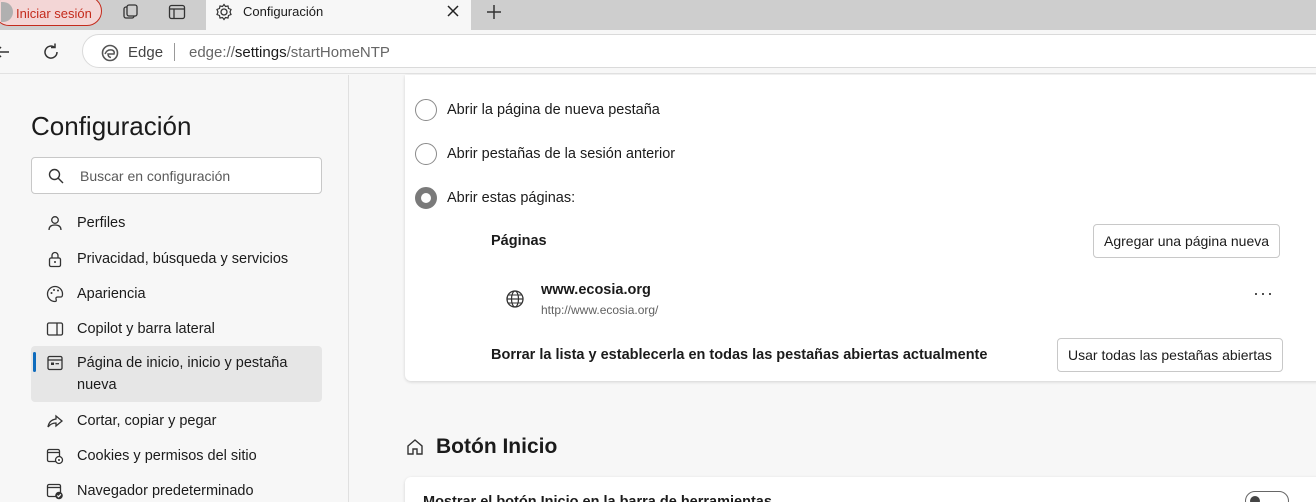 Image resolution: width=1316 pixels, height=502 pixels. I want to click on radio-label: Abrir la página de nueva pestaña, so click(553, 110).